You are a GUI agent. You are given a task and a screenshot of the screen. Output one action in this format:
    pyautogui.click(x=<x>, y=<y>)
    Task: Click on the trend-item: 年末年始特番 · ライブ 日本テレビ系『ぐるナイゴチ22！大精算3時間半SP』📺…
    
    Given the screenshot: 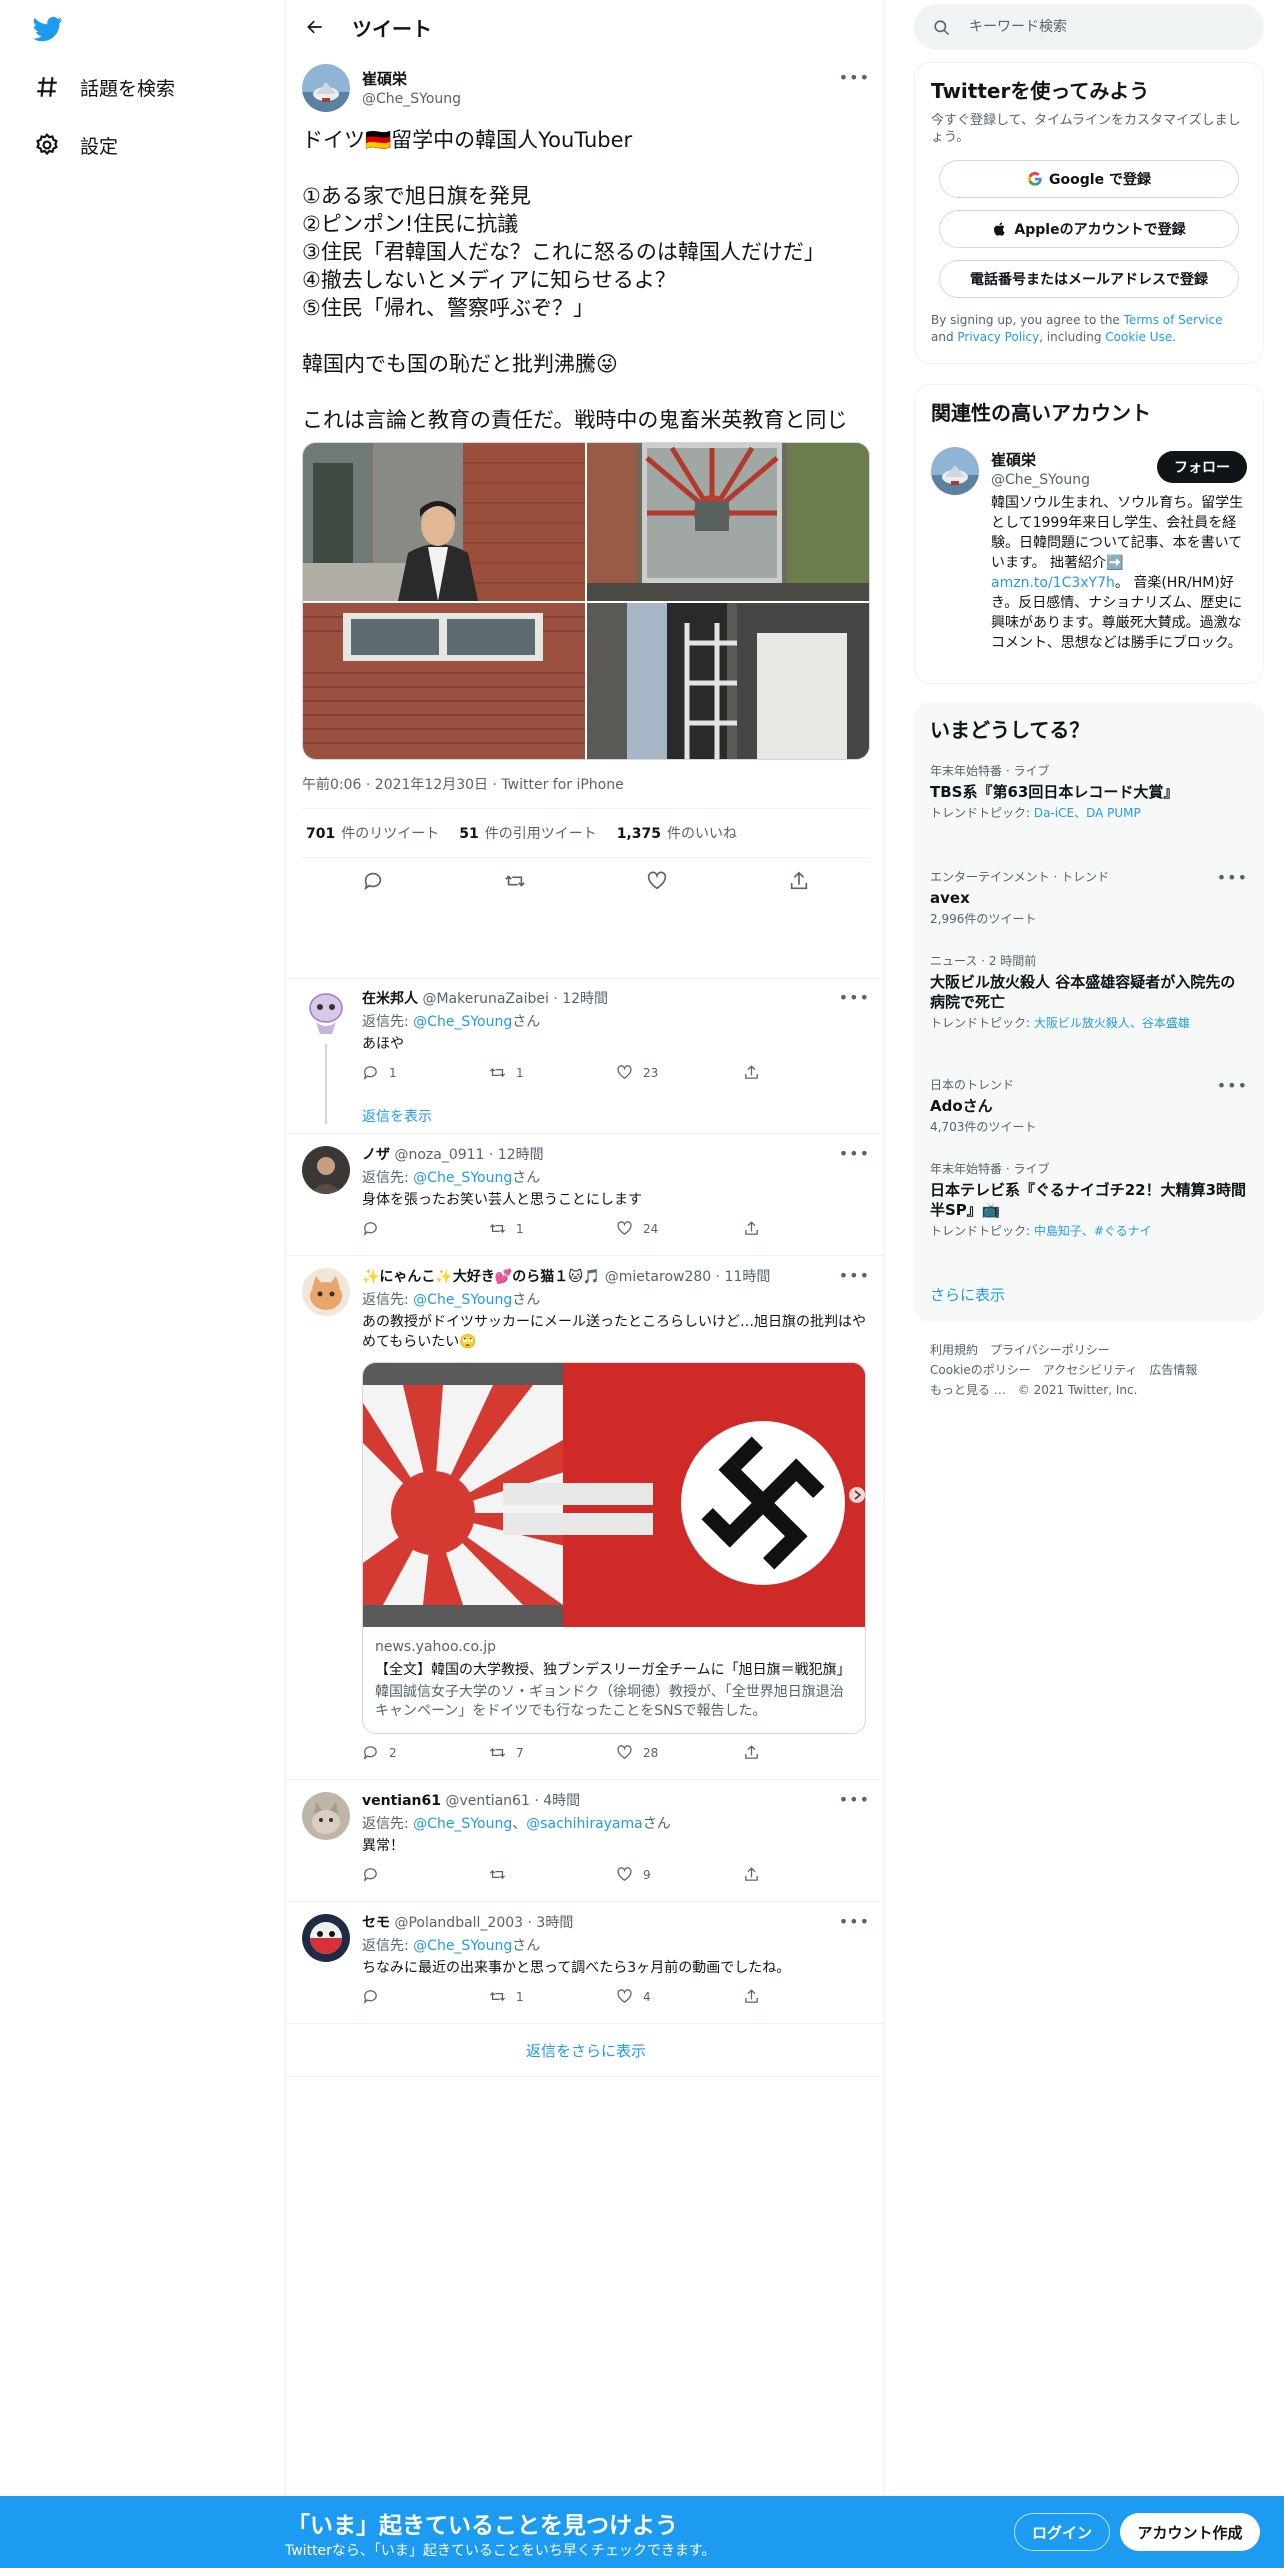 What is the action you would take?
    pyautogui.click(x=1089, y=1199)
    